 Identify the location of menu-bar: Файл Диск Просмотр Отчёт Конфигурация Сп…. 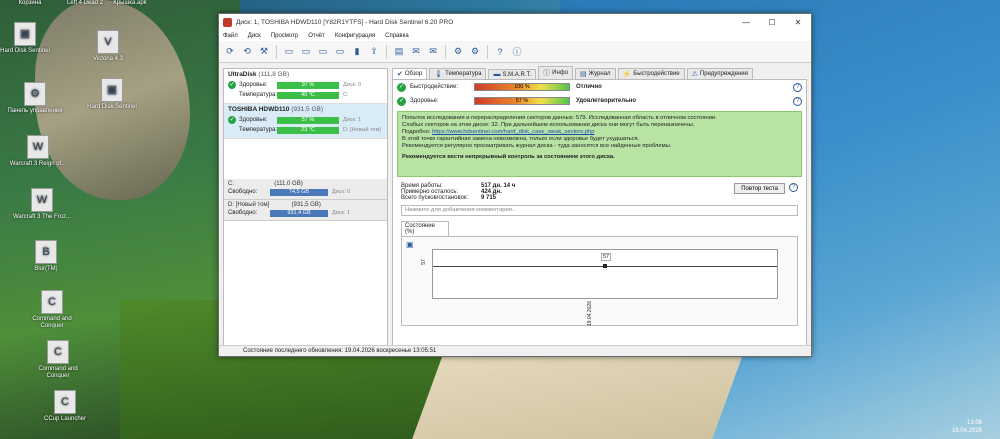
(515, 35).